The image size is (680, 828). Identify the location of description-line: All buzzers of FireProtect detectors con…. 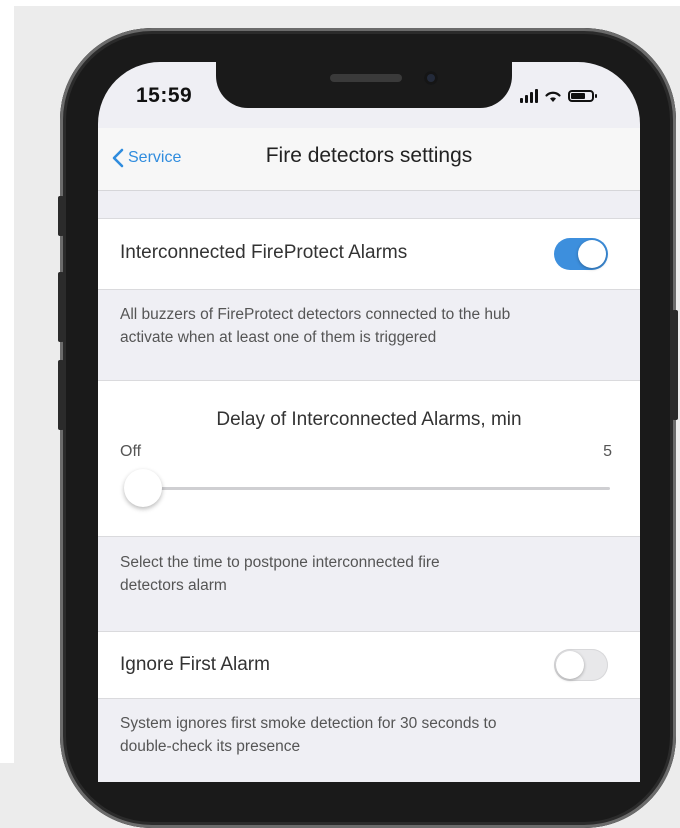
(315, 314).